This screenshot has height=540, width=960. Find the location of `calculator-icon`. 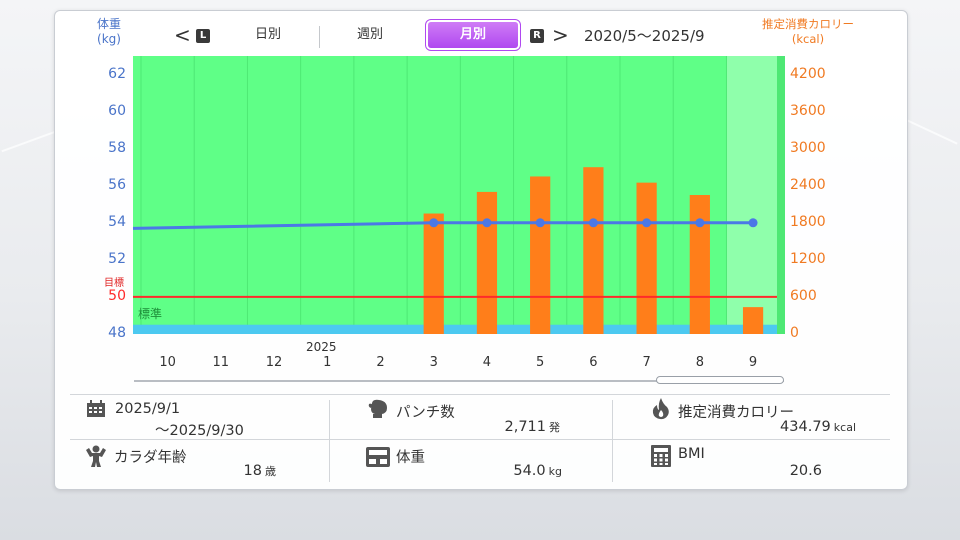

calculator-icon is located at coordinates (661, 456).